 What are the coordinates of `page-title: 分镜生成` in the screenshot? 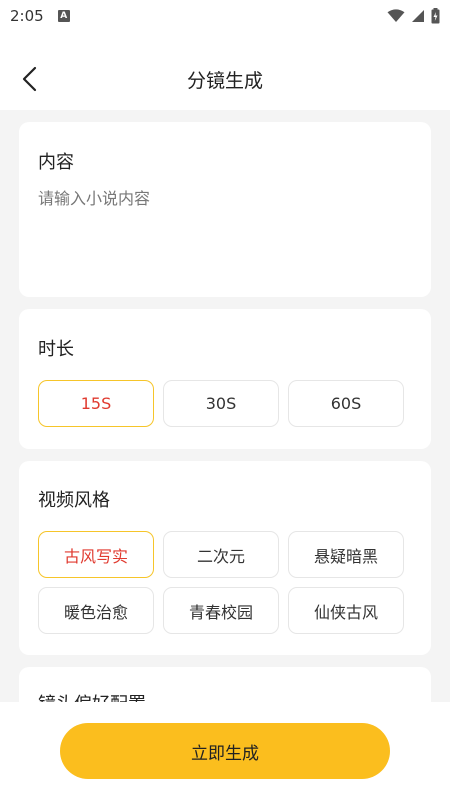 It's located at (224, 80).